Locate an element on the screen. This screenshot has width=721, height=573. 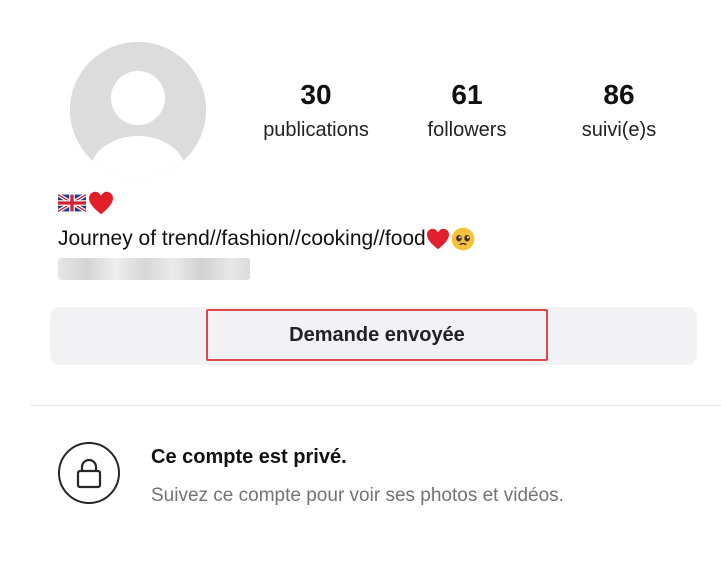
bio-text-line: Journey of trend//fashion//cooking//food is located at coordinates (267, 239).